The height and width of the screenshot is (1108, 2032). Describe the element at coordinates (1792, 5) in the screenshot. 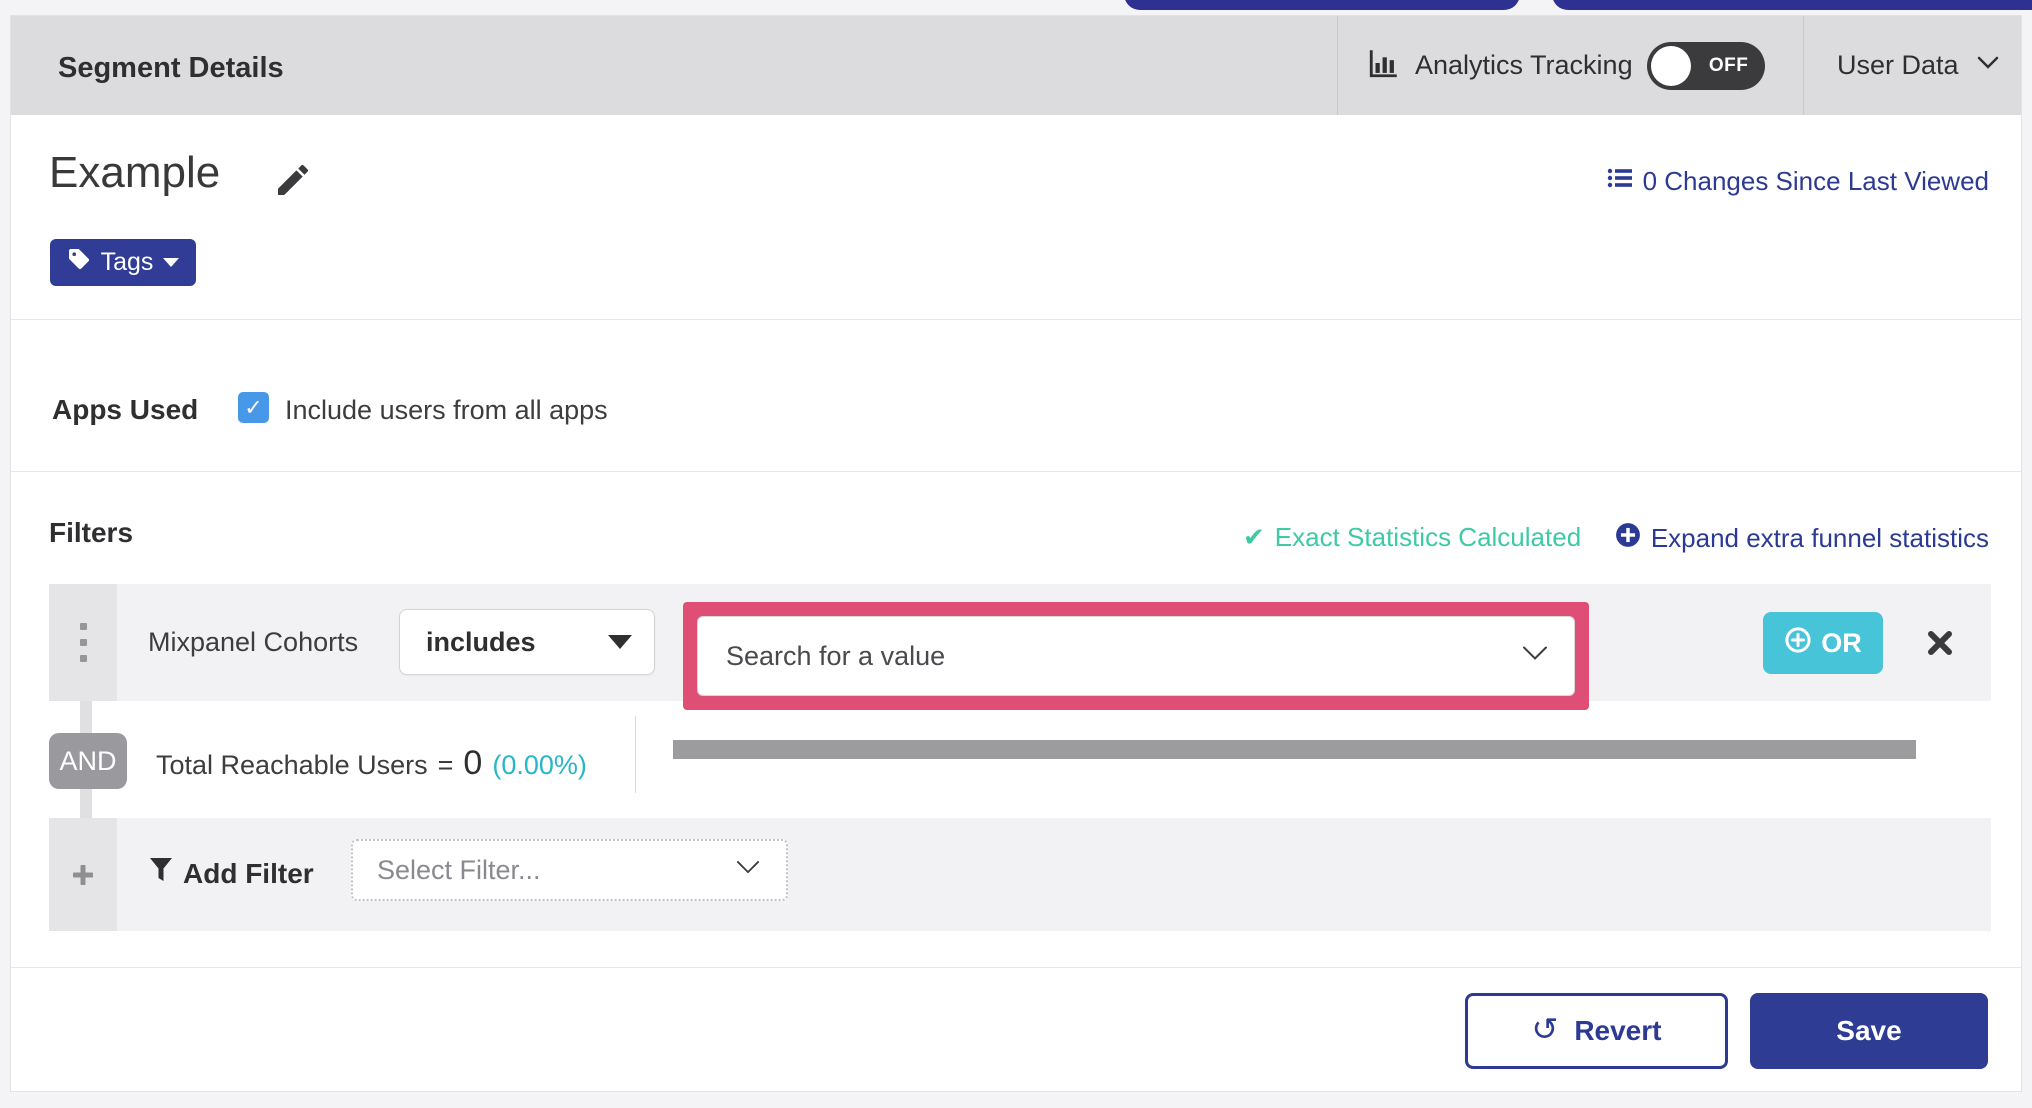

I see `top-cutoff-button-right` at that location.